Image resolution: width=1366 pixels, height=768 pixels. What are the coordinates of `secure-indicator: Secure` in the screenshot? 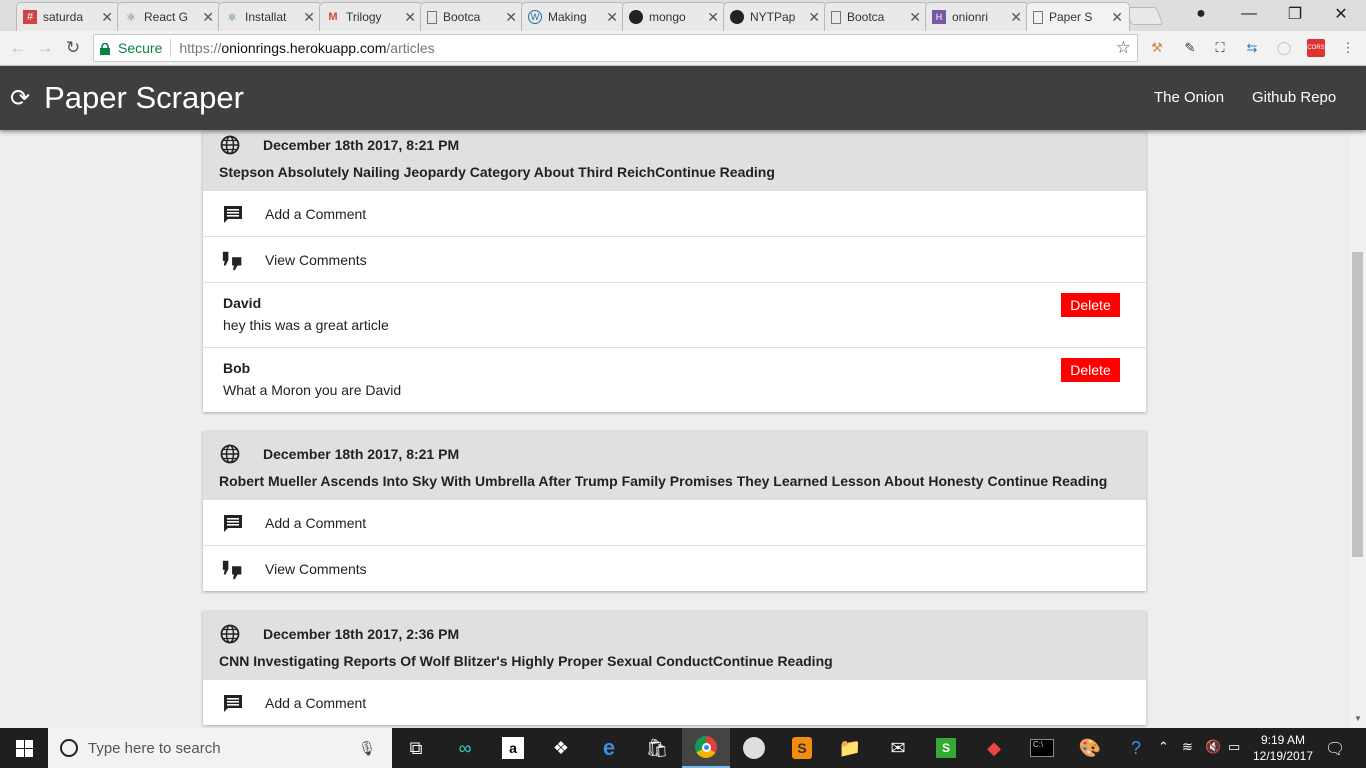 It's located at (131, 48).